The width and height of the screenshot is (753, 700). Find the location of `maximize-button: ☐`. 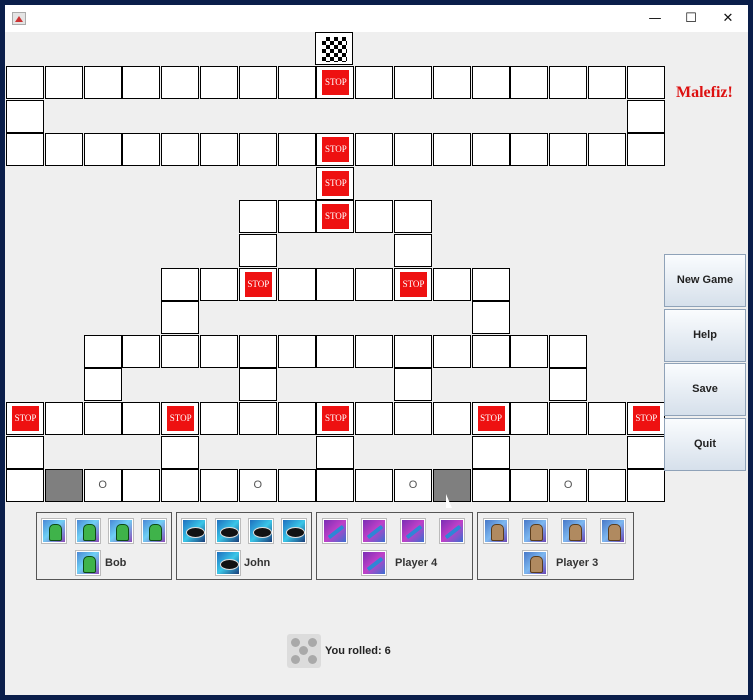

maximize-button: ☐ is located at coordinates (691, 18).